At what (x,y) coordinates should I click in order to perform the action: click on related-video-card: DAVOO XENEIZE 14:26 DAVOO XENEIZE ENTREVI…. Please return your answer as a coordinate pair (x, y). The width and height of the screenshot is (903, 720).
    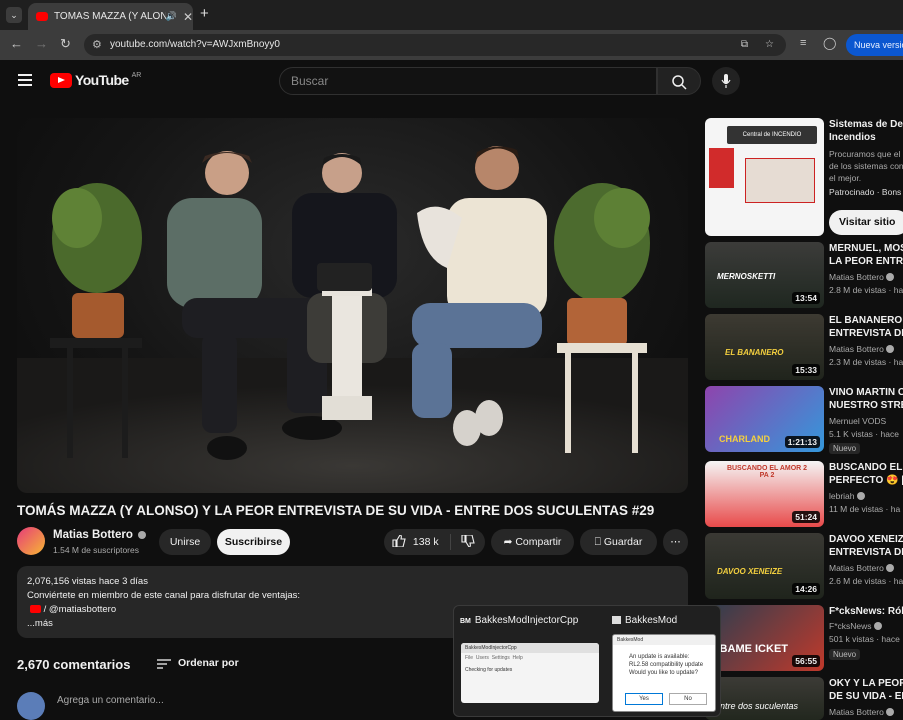
    Looking at the image, I should click on (804, 566).